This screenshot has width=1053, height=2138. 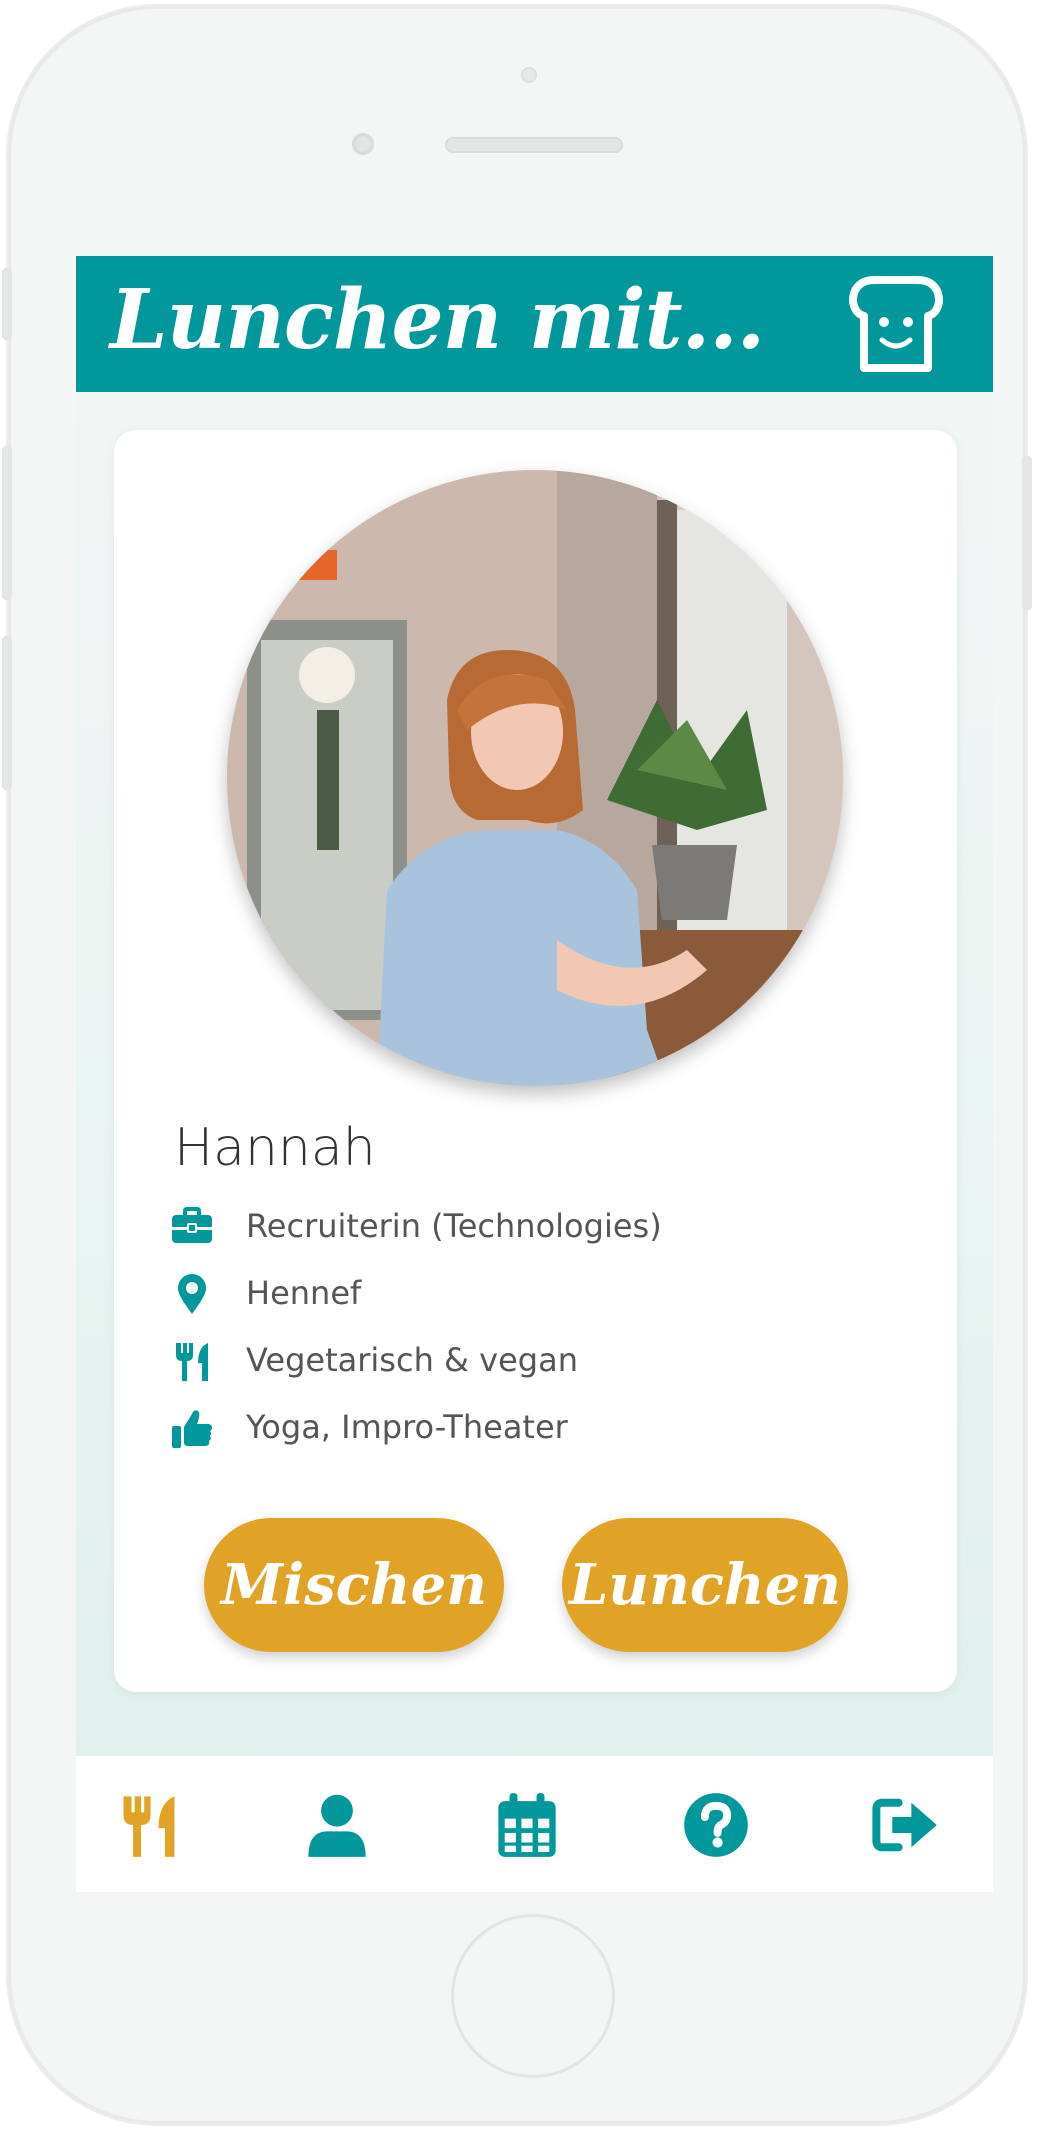 I want to click on lunch-button-label: Lunchen, so click(x=705, y=1585).